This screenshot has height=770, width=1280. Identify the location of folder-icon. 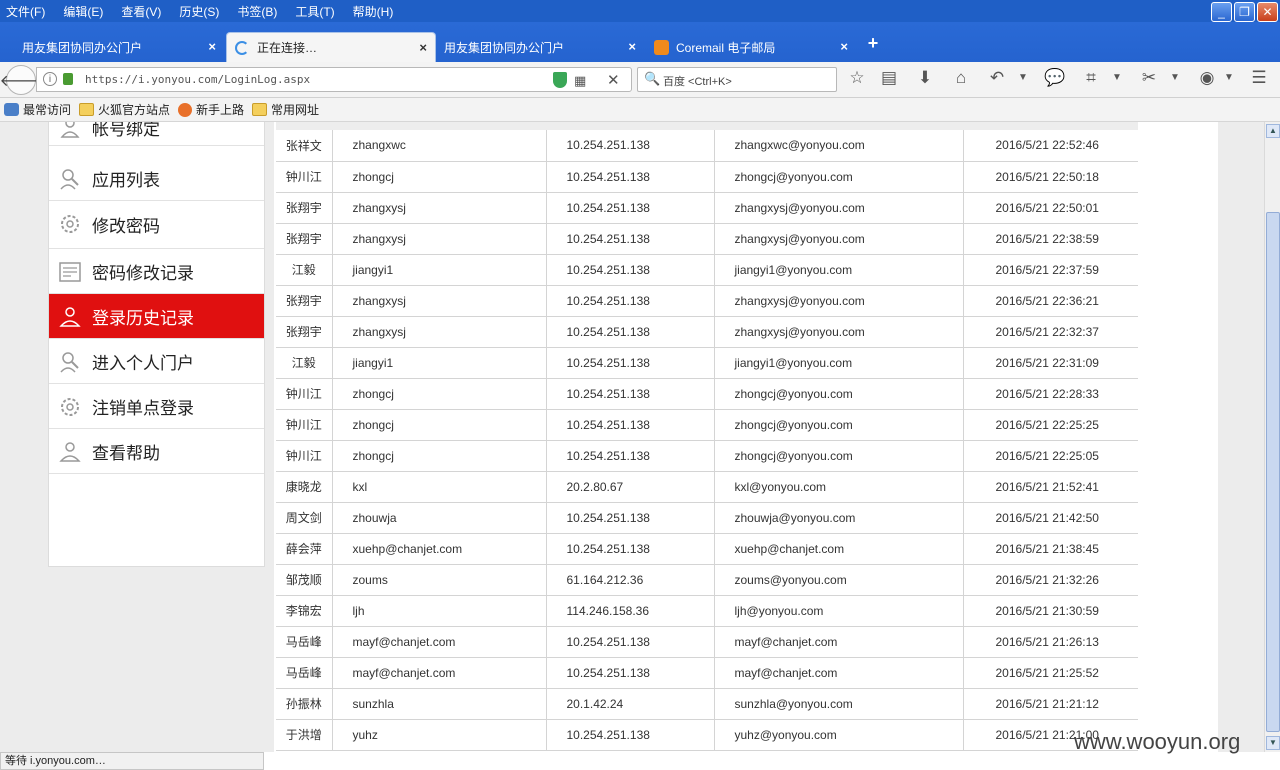
(87, 109).